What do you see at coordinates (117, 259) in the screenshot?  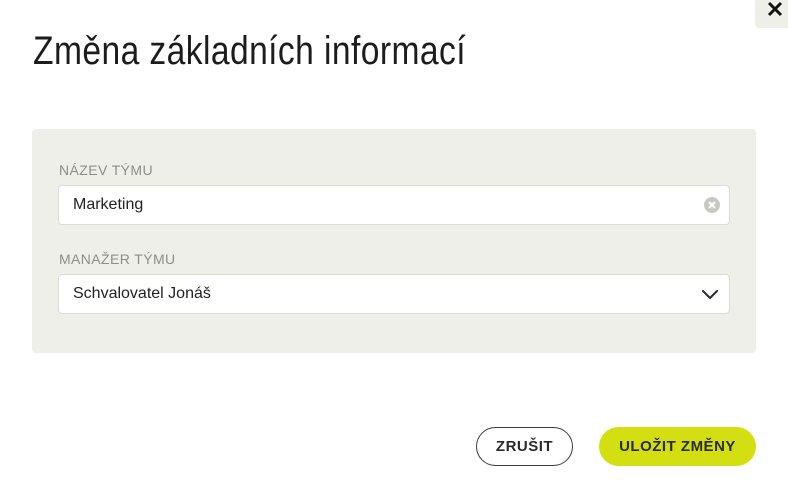 I see `team-manager-label: MANAŽER TÝMU` at bounding box center [117, 259].